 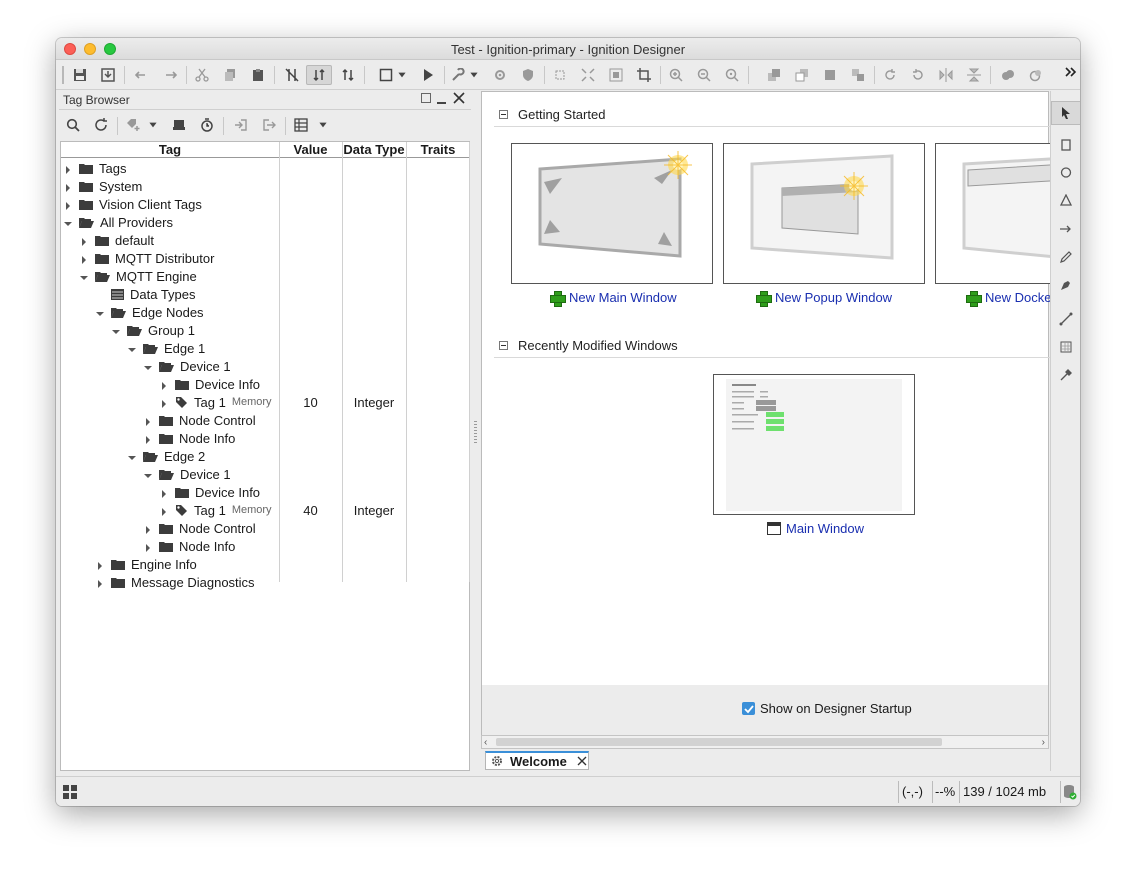 What do you see at coordinates (815, 528) in the screenshot?
I see `main-window-link: Main Window` at bounding box center [815, 528].